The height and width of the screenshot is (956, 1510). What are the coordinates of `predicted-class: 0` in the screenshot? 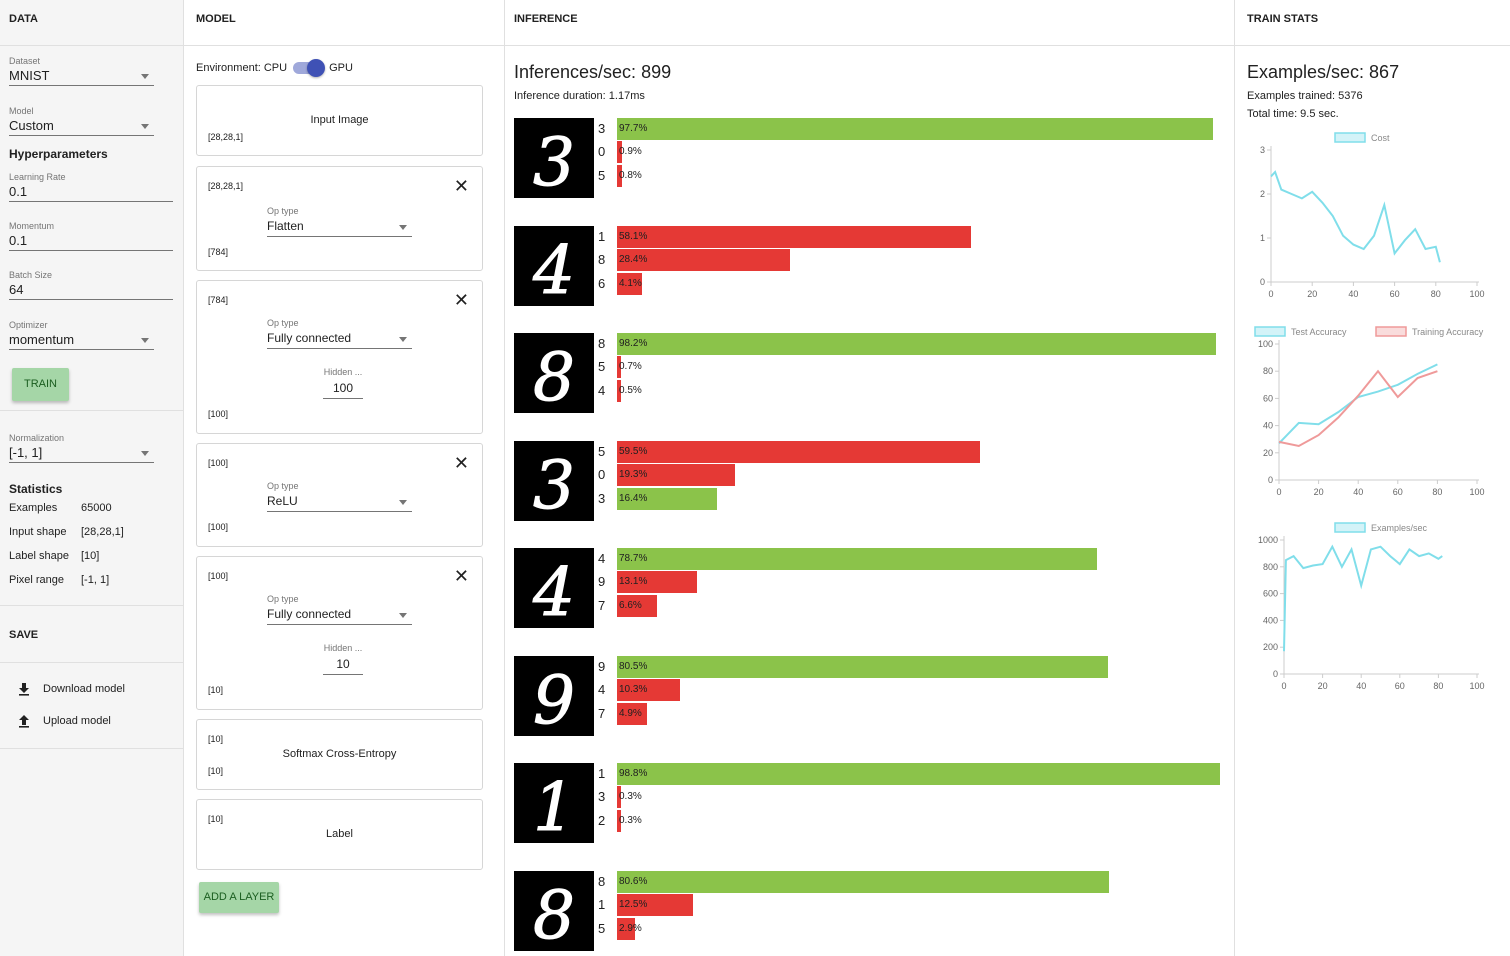 It's located at (602, 151).